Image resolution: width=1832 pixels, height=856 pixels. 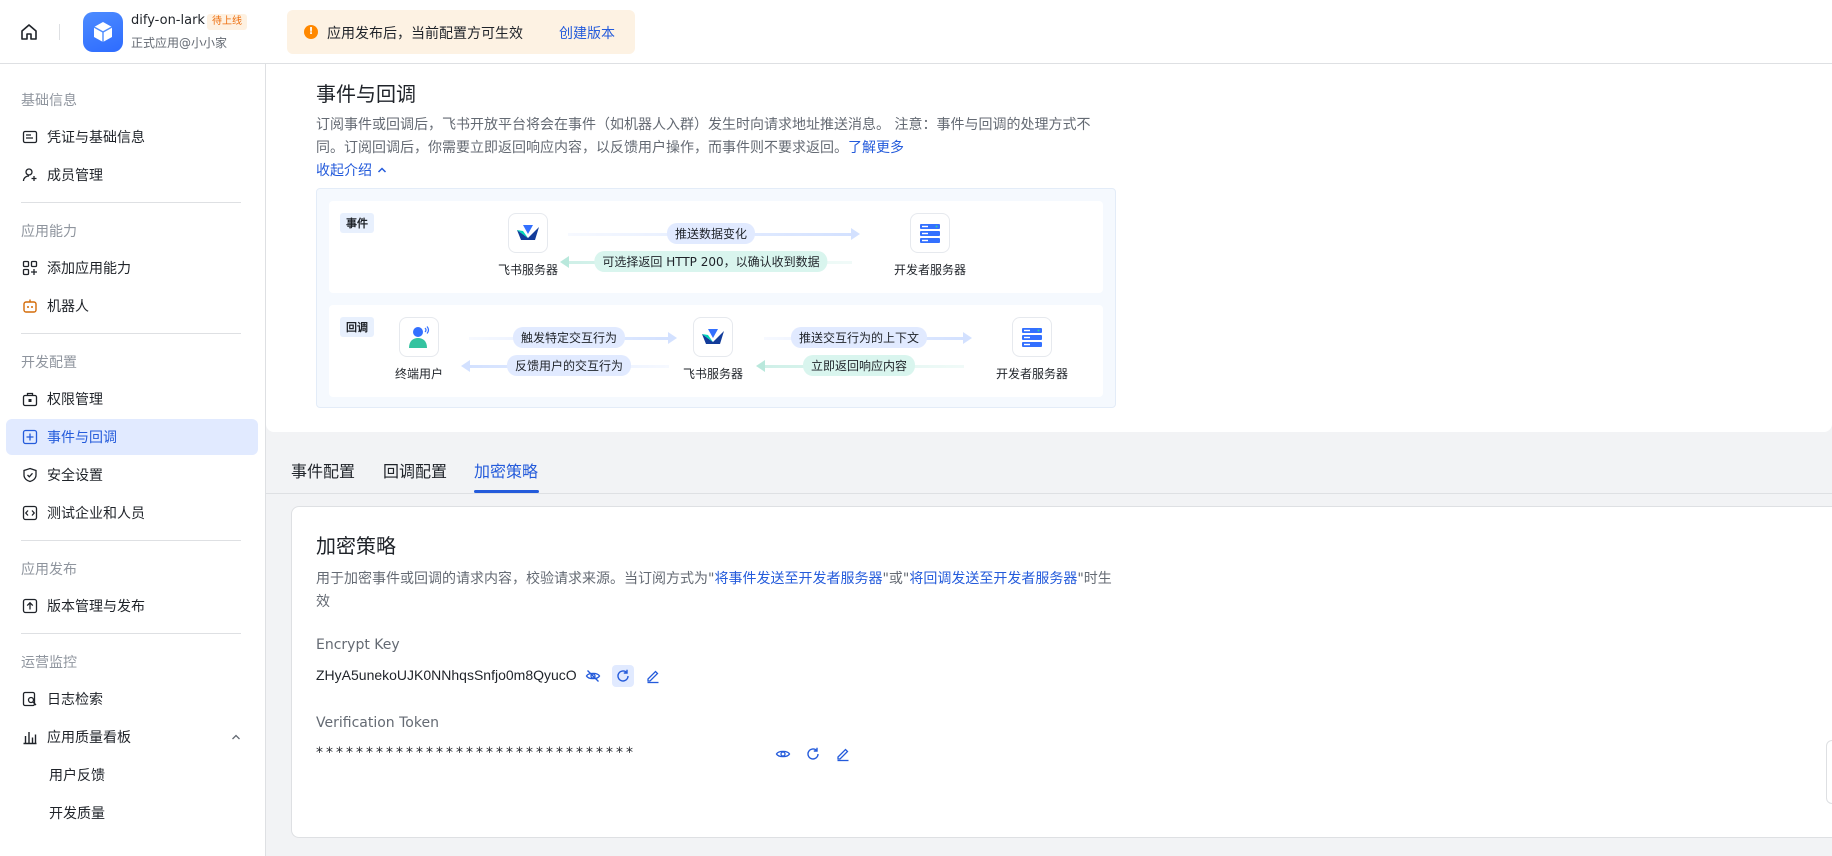 What do you see at coordinates (49, 101) in the screenshot?
I see `section-basic-info: 基础信息` at bounding box center [49, 101].